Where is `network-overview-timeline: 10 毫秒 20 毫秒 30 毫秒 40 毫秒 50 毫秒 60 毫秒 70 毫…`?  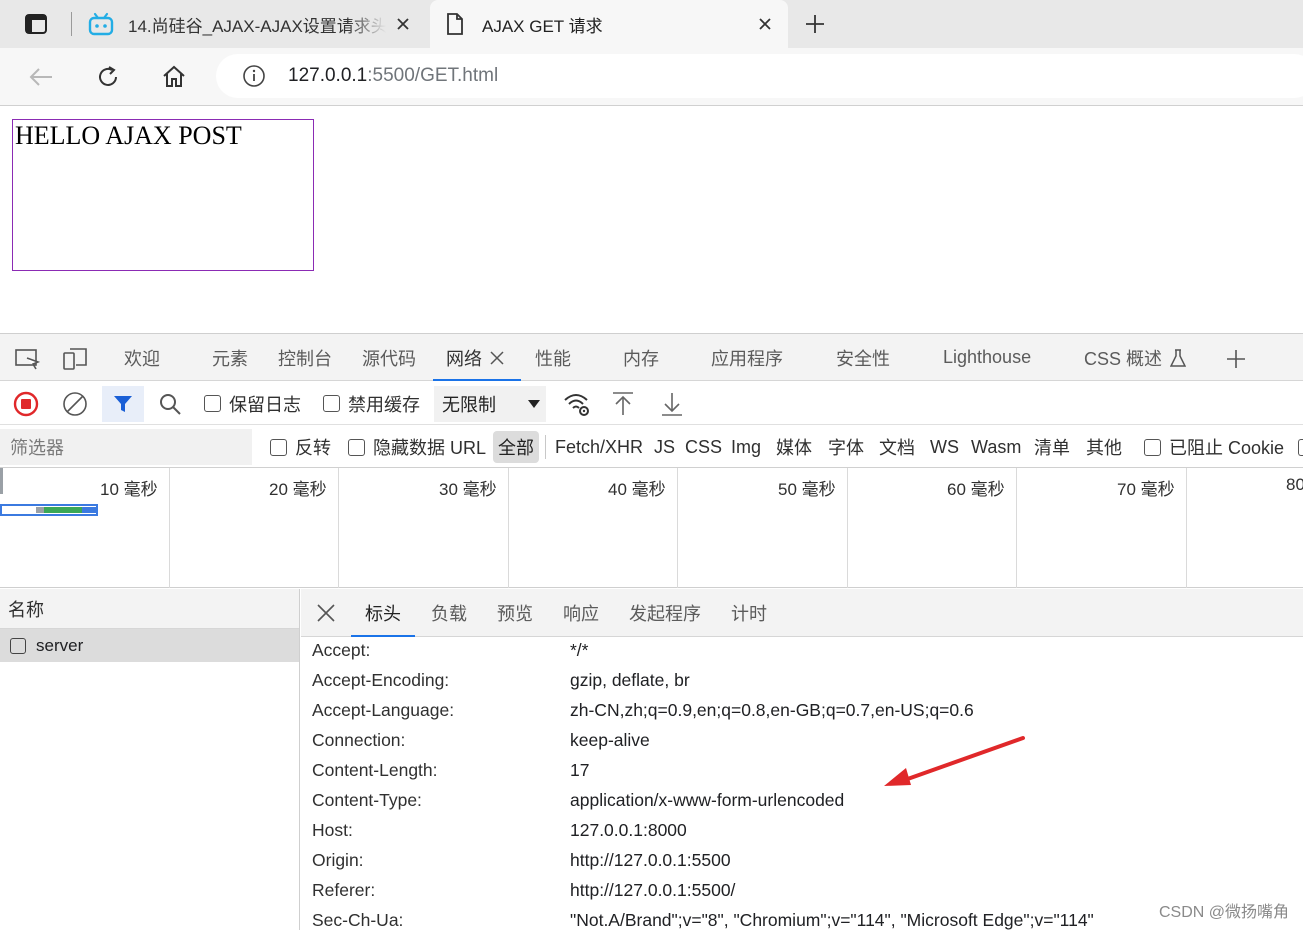
network-overview-timeline: 10 毫秒 20 毫秒 30 毫秒 40 毫秒 50 毫秒 60 毫秒 70 毫… is located at coordinates (651, 528).